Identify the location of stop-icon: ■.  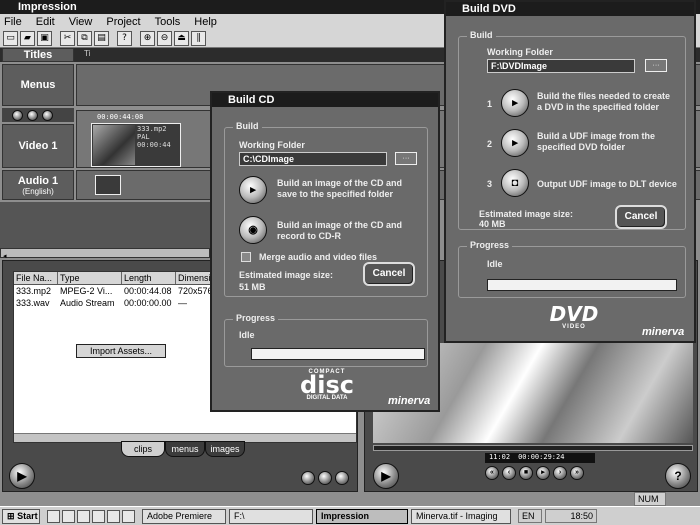
(526, 473).